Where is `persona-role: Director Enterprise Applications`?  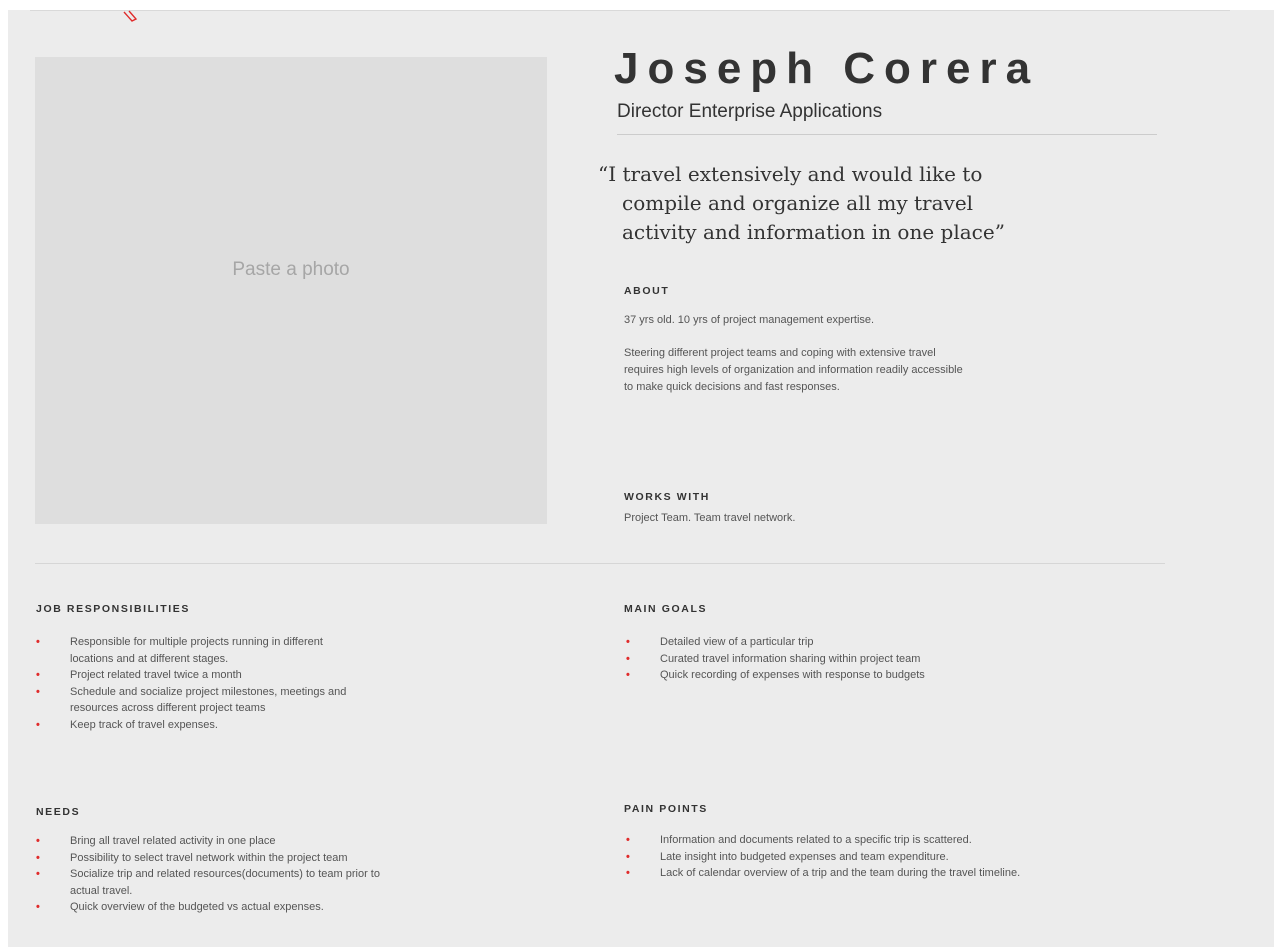
persona-role: Director Enterprise Applications is located at coordinates (750, 111).